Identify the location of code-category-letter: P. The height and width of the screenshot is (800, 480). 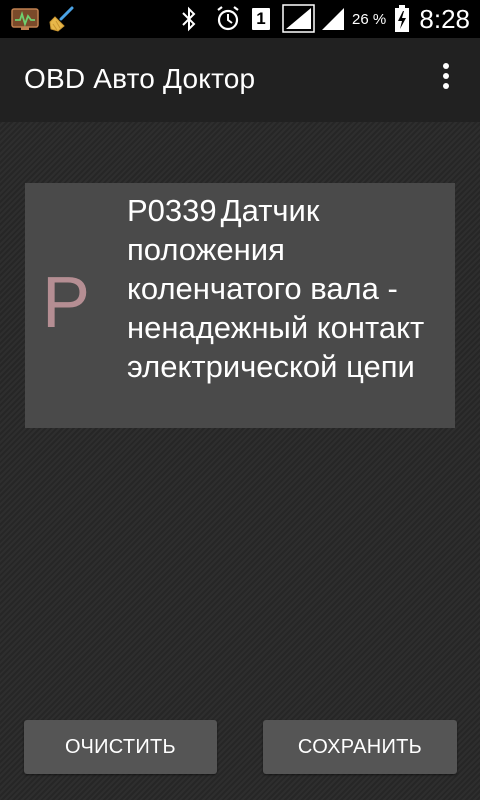
(66, 303).